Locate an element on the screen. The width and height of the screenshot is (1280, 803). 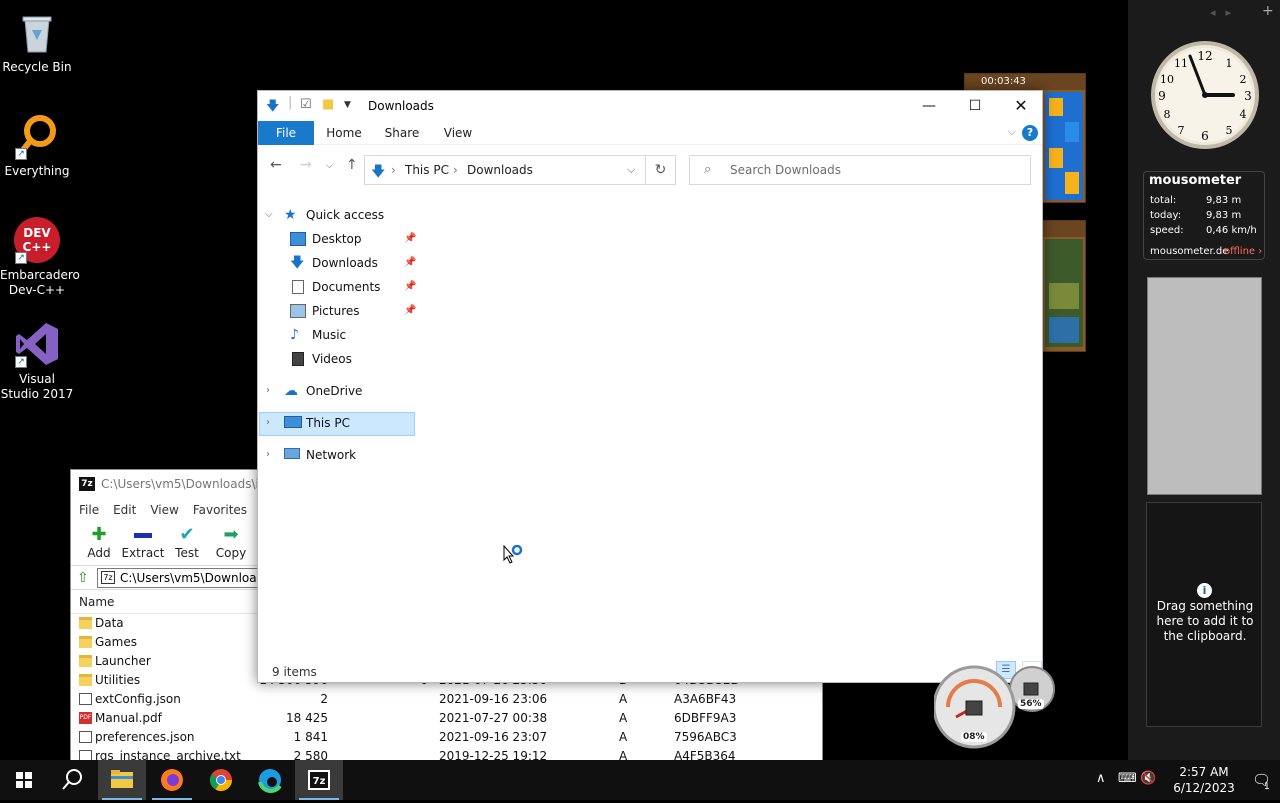
downloads-folder-icon: 🡇 is located at coordinates (378, 172).